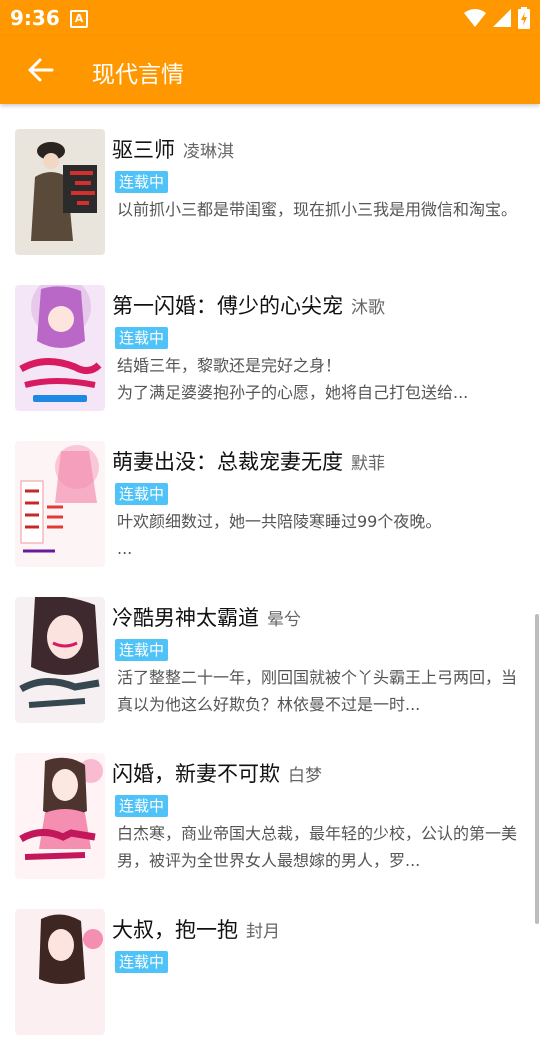  I want to click on book-title-row: 大叔，抱一抱 封月, so click(196, 929).